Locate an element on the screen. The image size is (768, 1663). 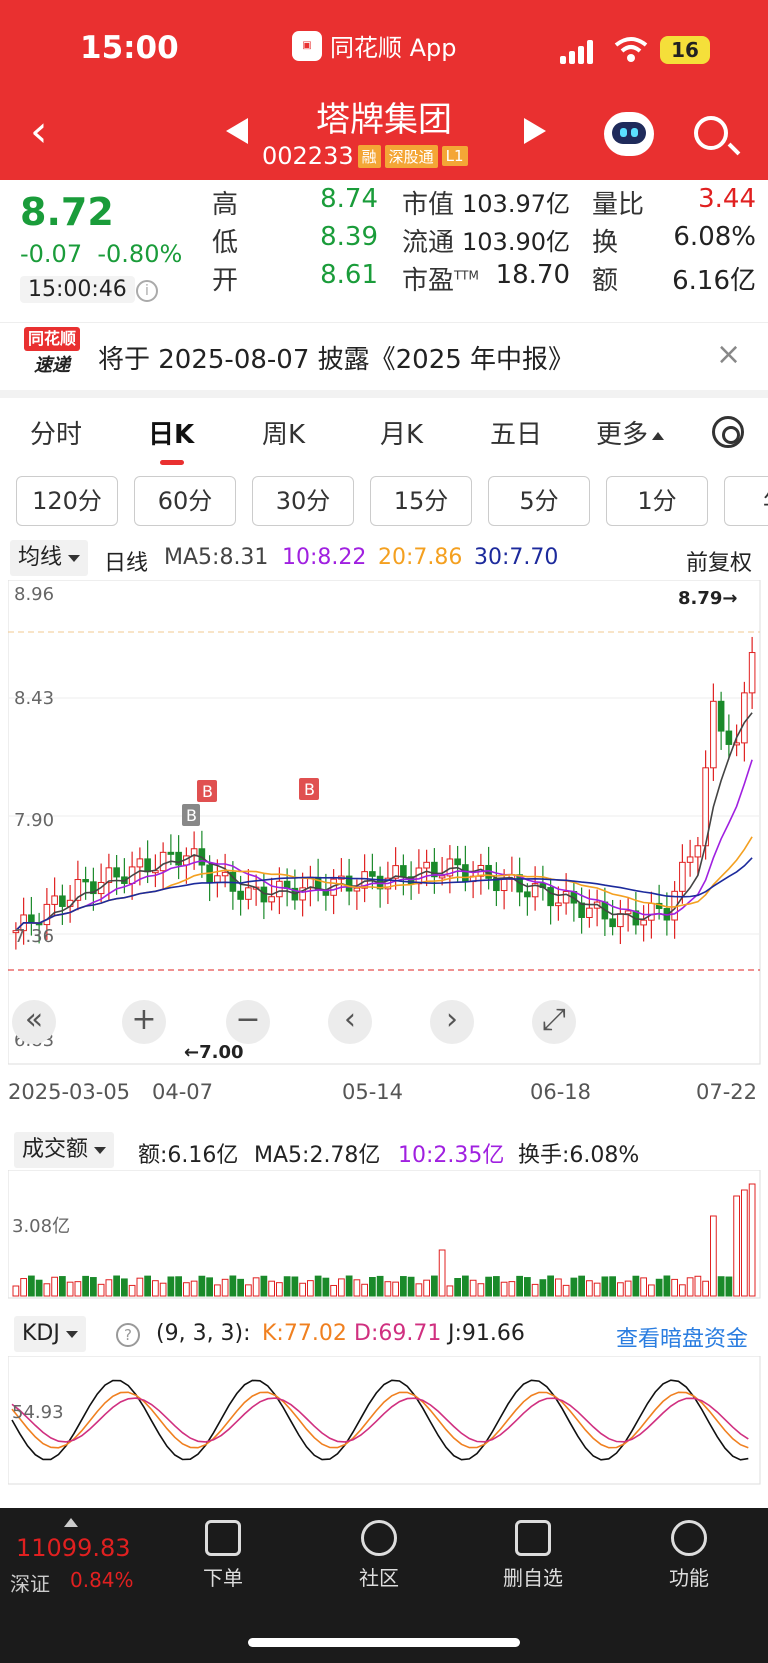
fullscreen-icon: ⤢ is located at coordinates (554, 1022).